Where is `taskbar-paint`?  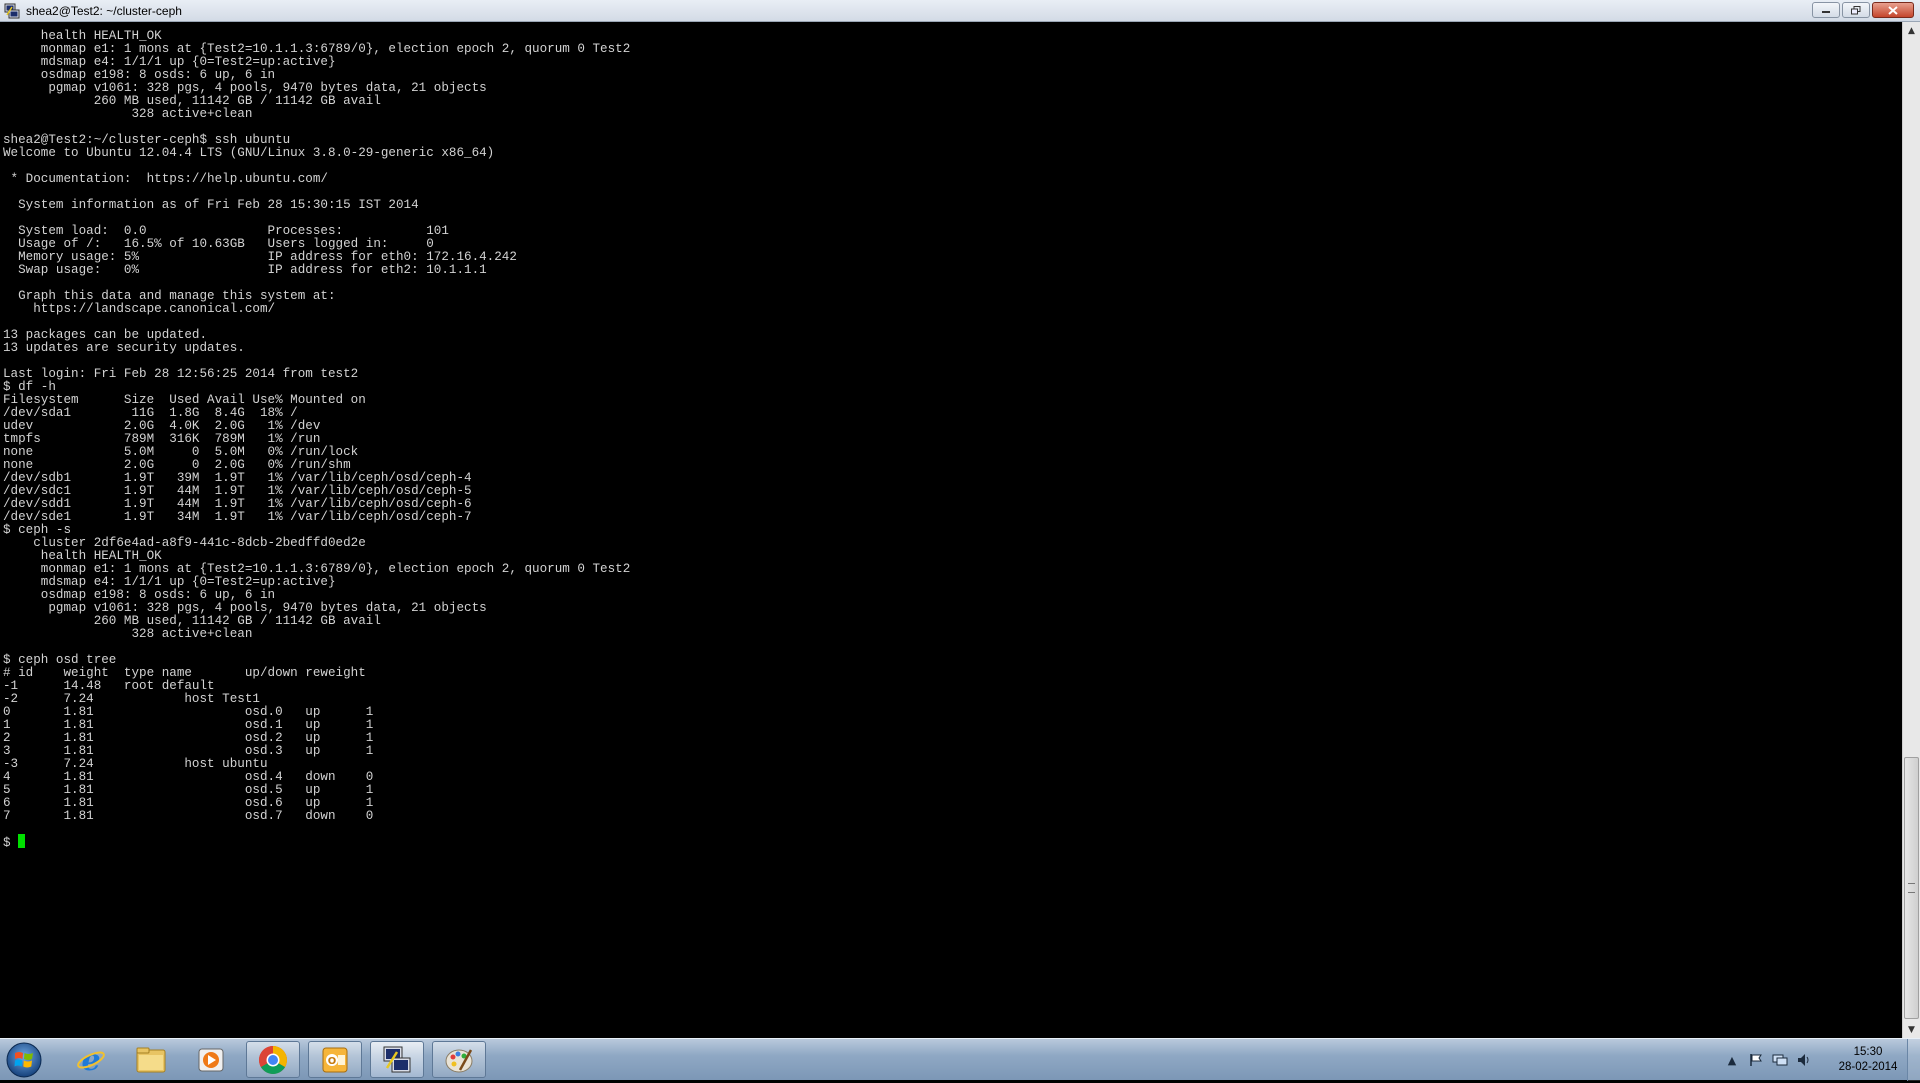 taskbar-paint is located at coordinates (459, 1059).